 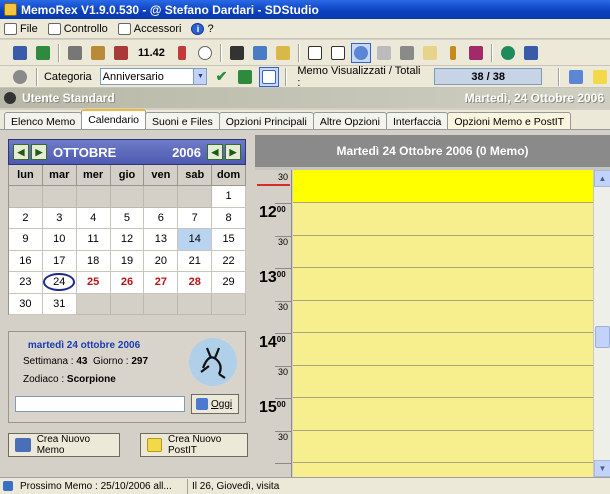 I want to click on new-memo-button: Crea Nuovo Memo, so click(x=64, y=445).